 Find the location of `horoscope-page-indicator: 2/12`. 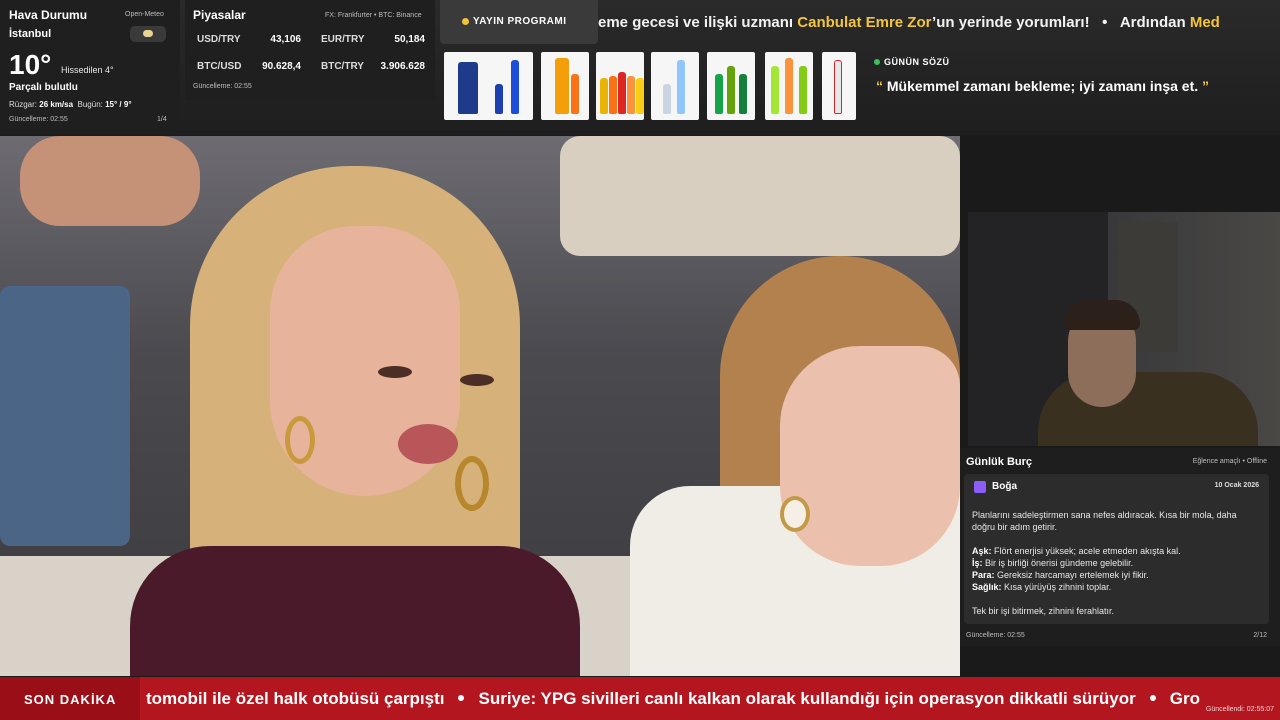

horoscope-page-indicator: 2/12 is located at coordinates (1260, 635).